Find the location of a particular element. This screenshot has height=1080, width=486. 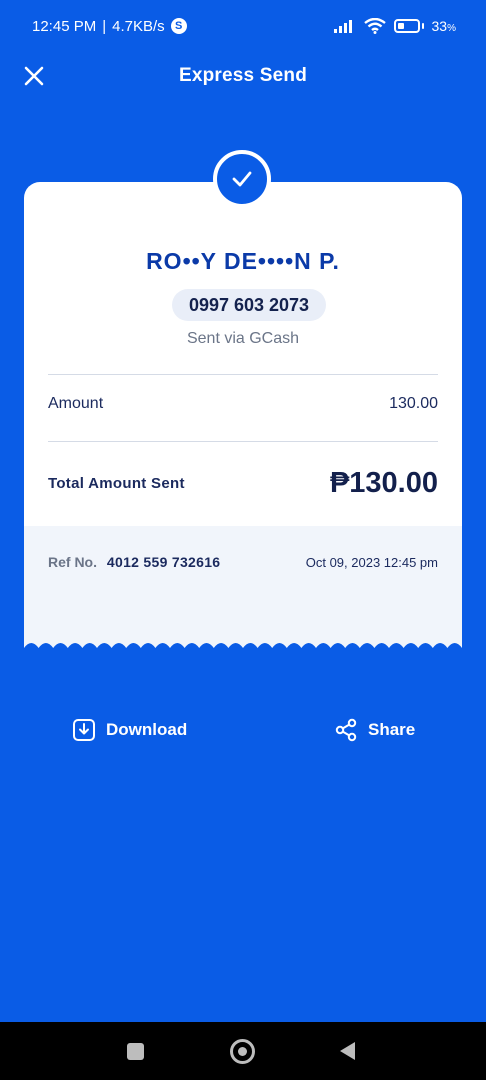

system-nav-bar is located at coordinates (243, 1051).